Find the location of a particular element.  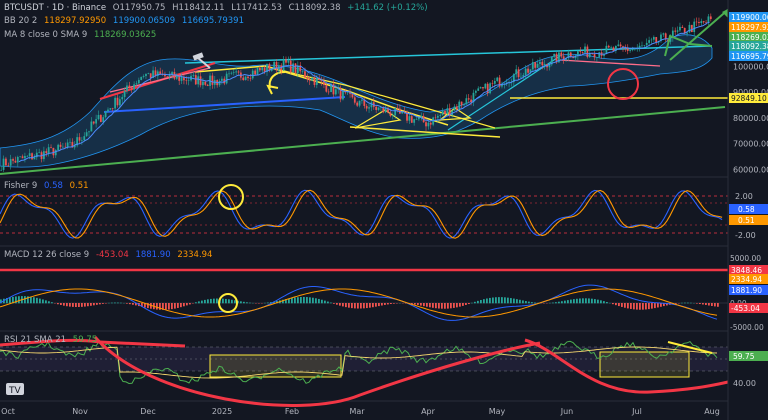

rsi-legend: RSI 21 SMA 21 59.75 is located at coordinates (52, 340).